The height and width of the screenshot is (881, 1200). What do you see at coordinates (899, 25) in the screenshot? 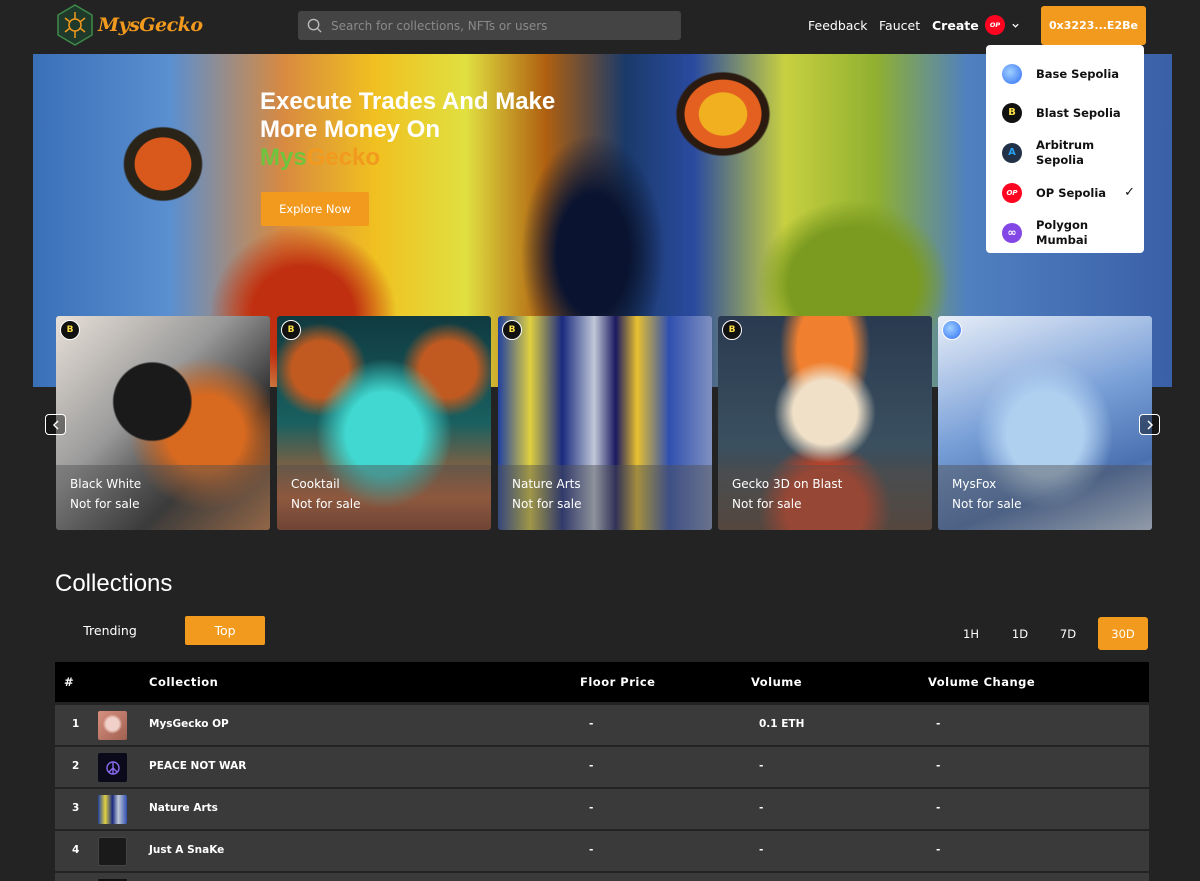
I see `nav-faucet: Faucet` at bounding box center [899, 25].